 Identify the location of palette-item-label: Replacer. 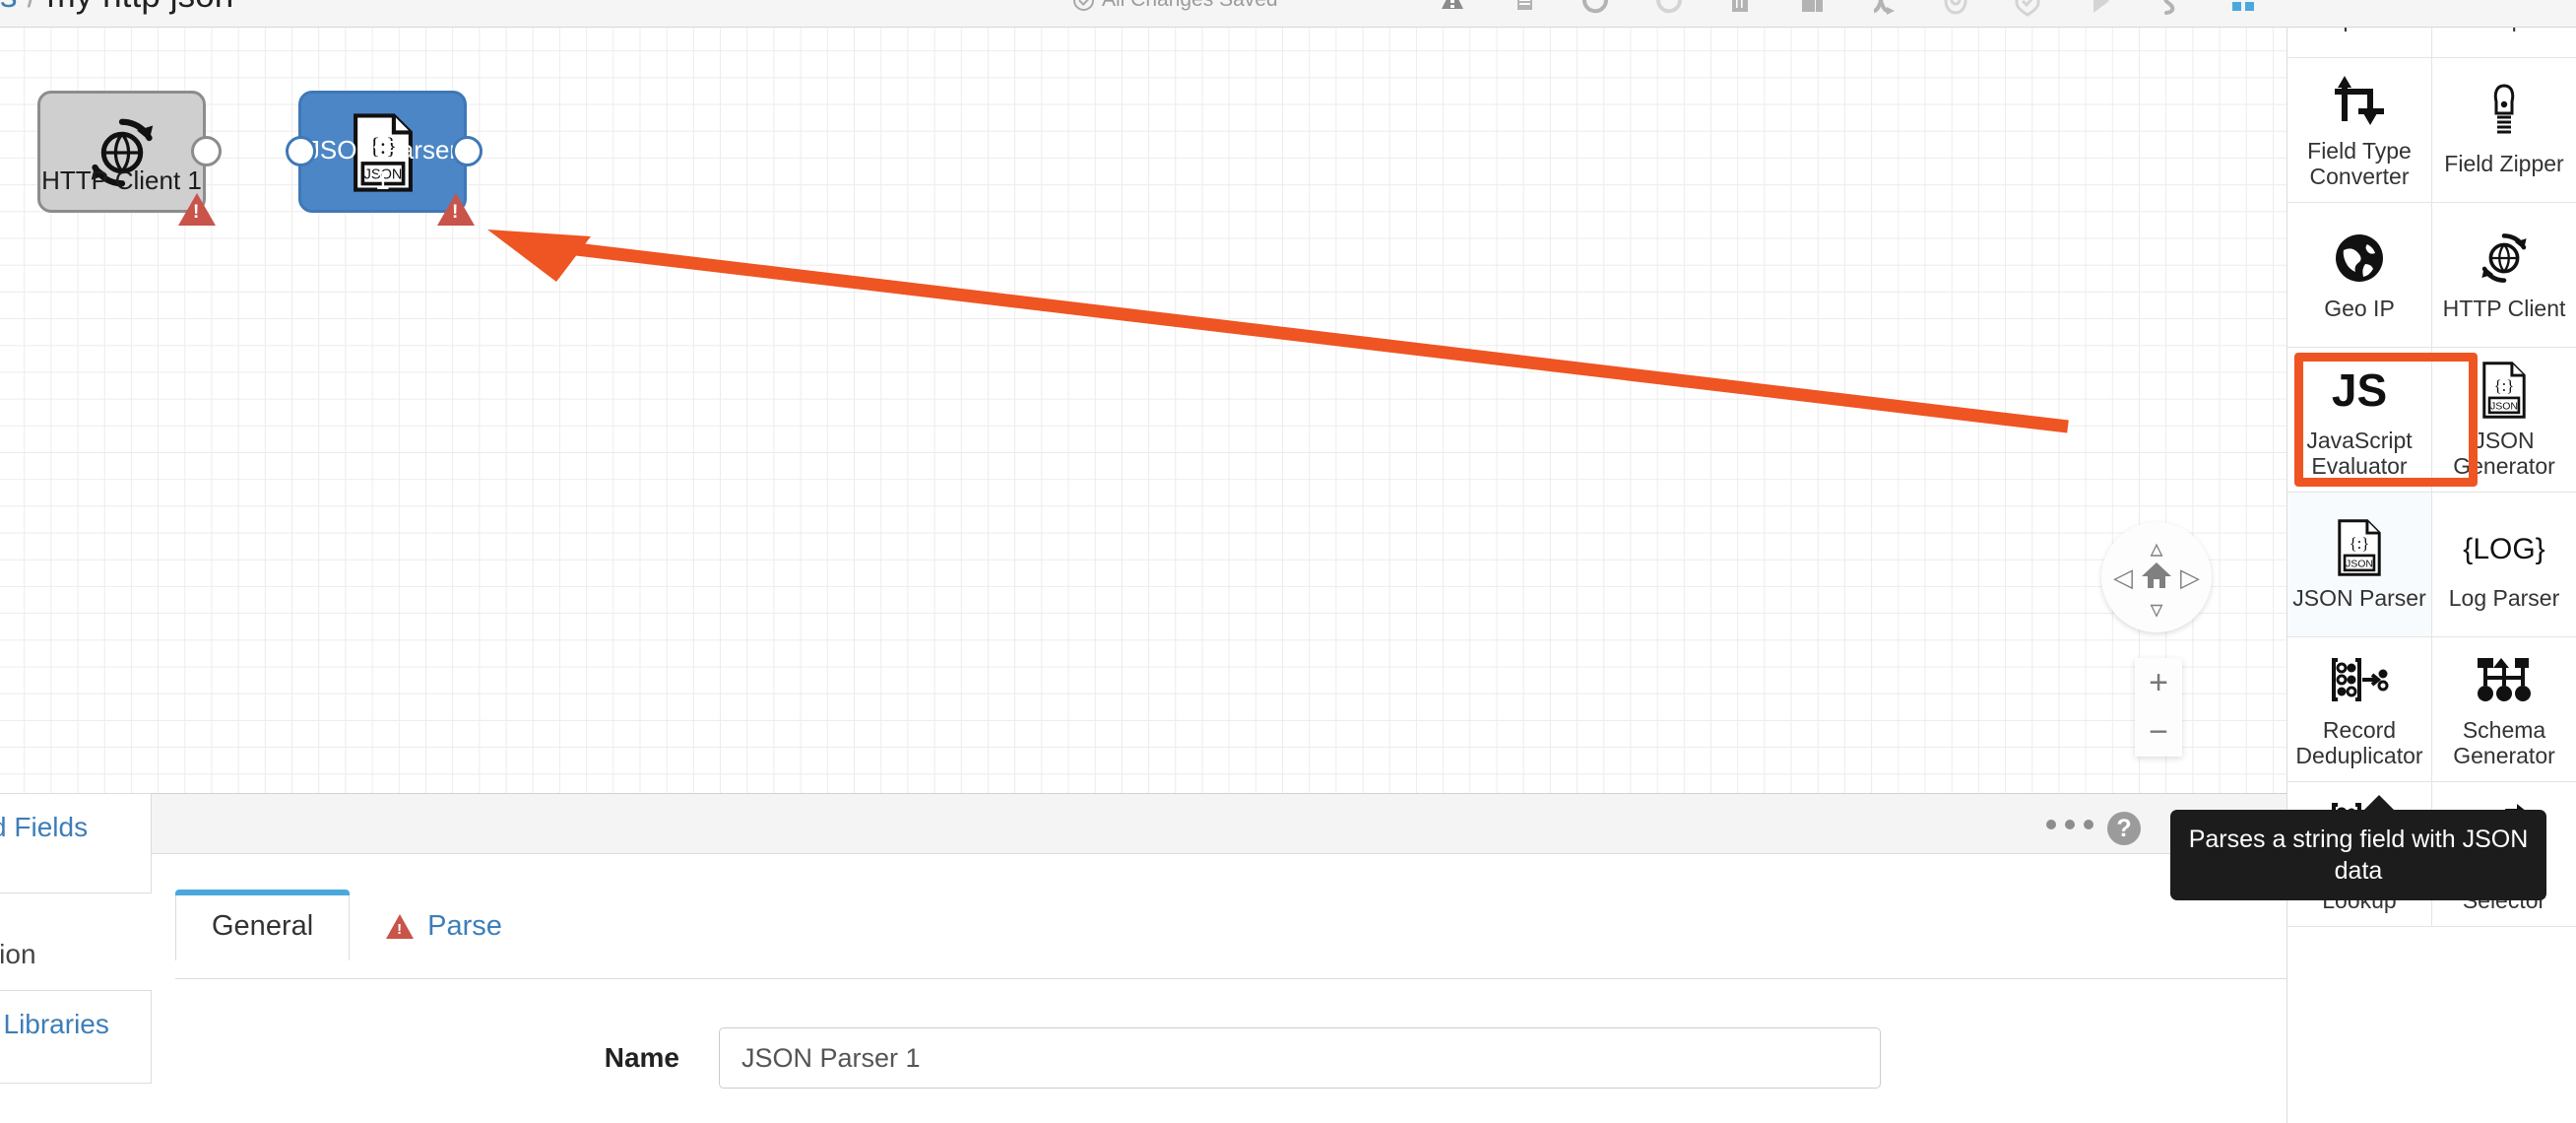
(2359, 30).